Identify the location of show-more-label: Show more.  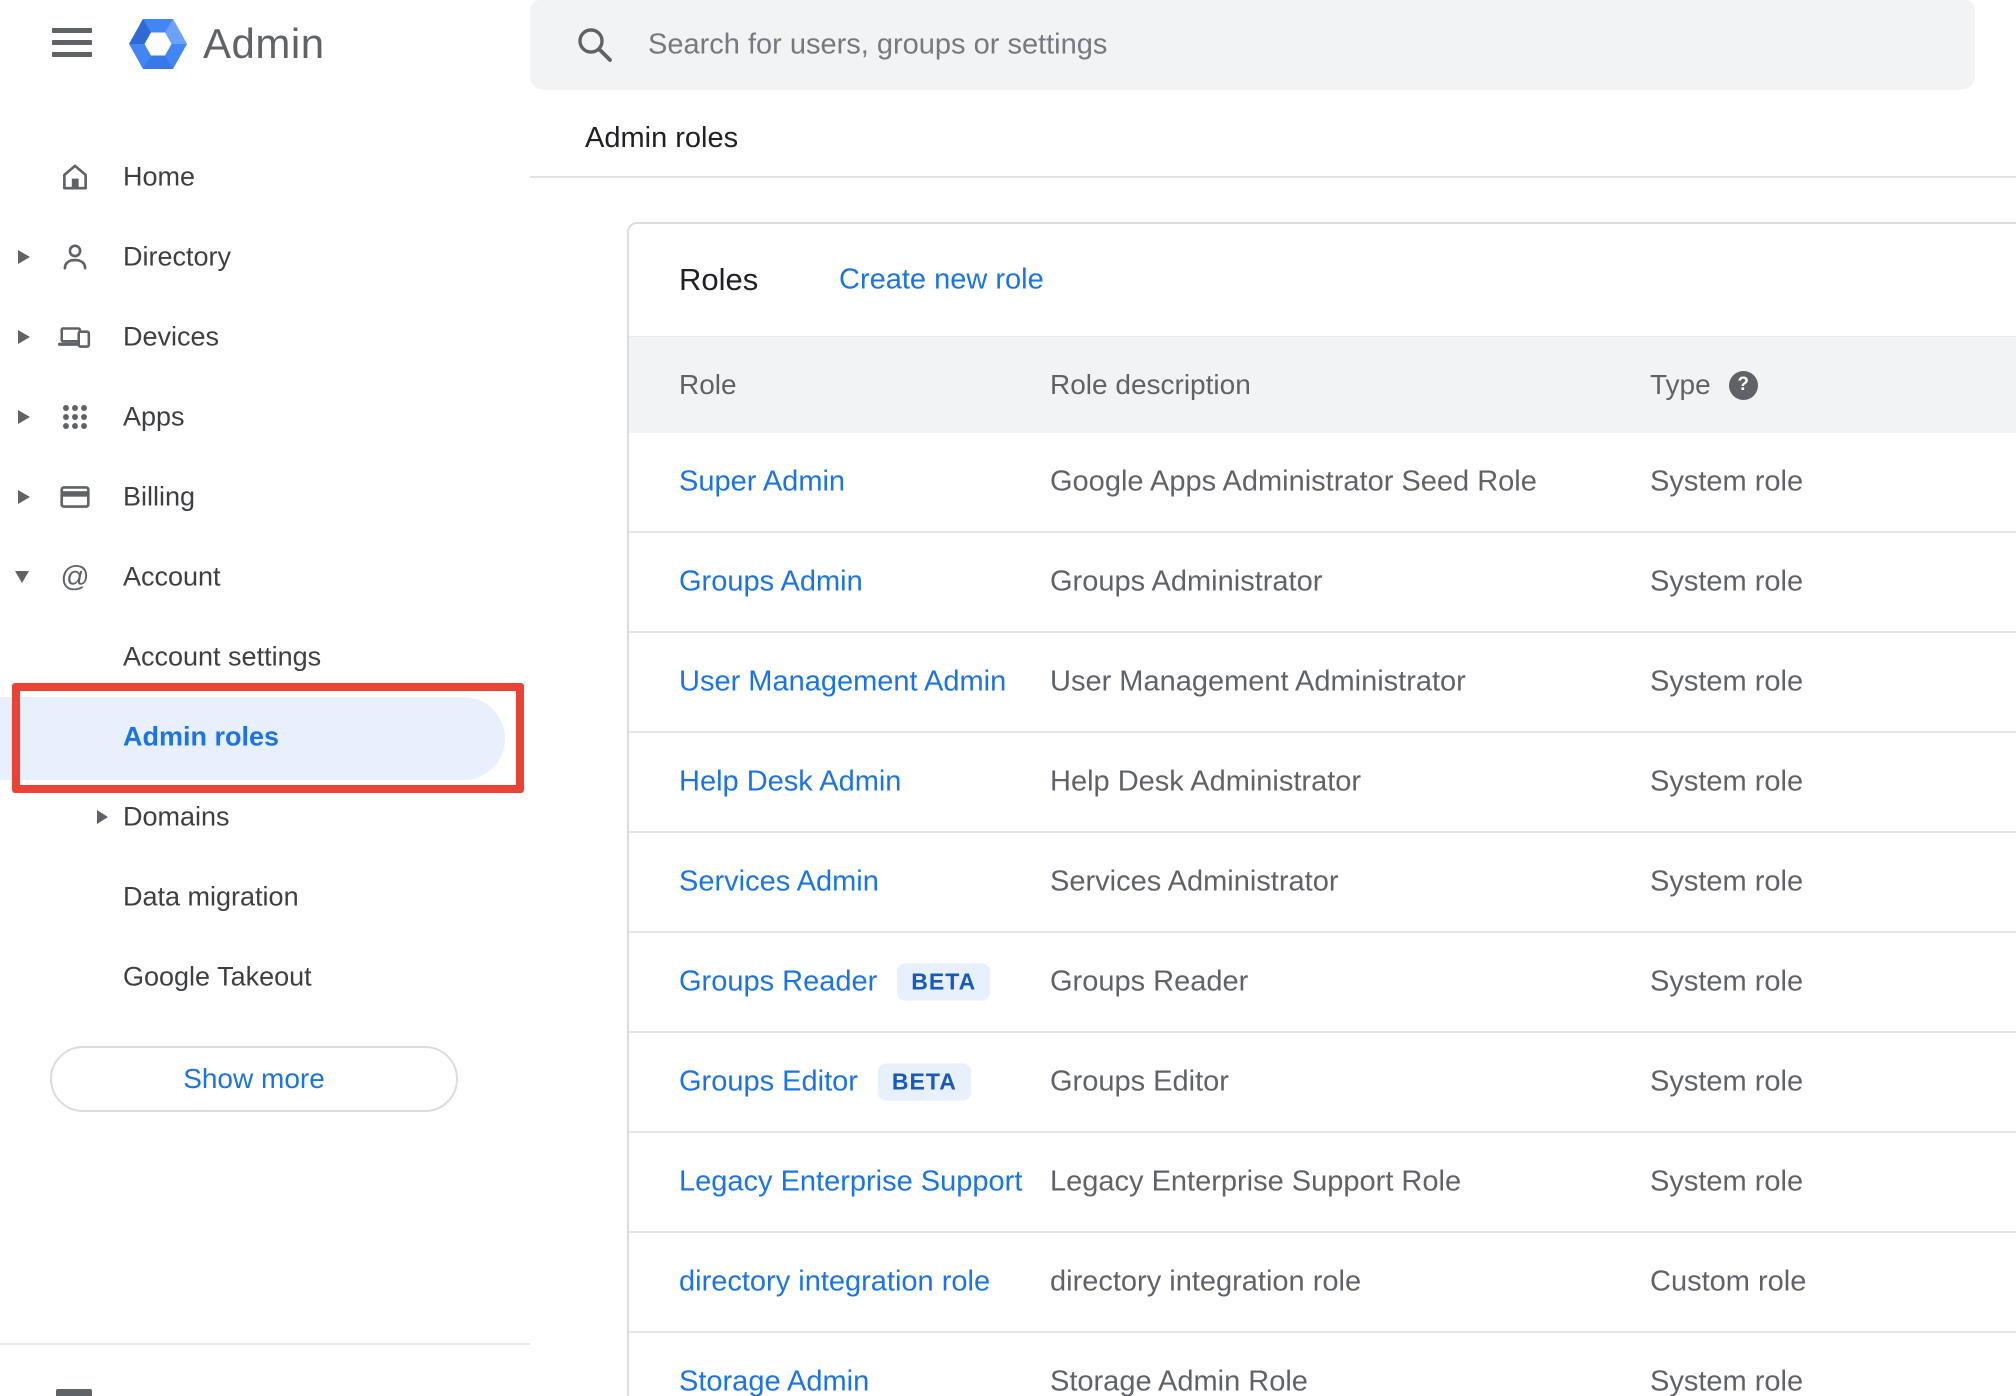
(254, 1078).